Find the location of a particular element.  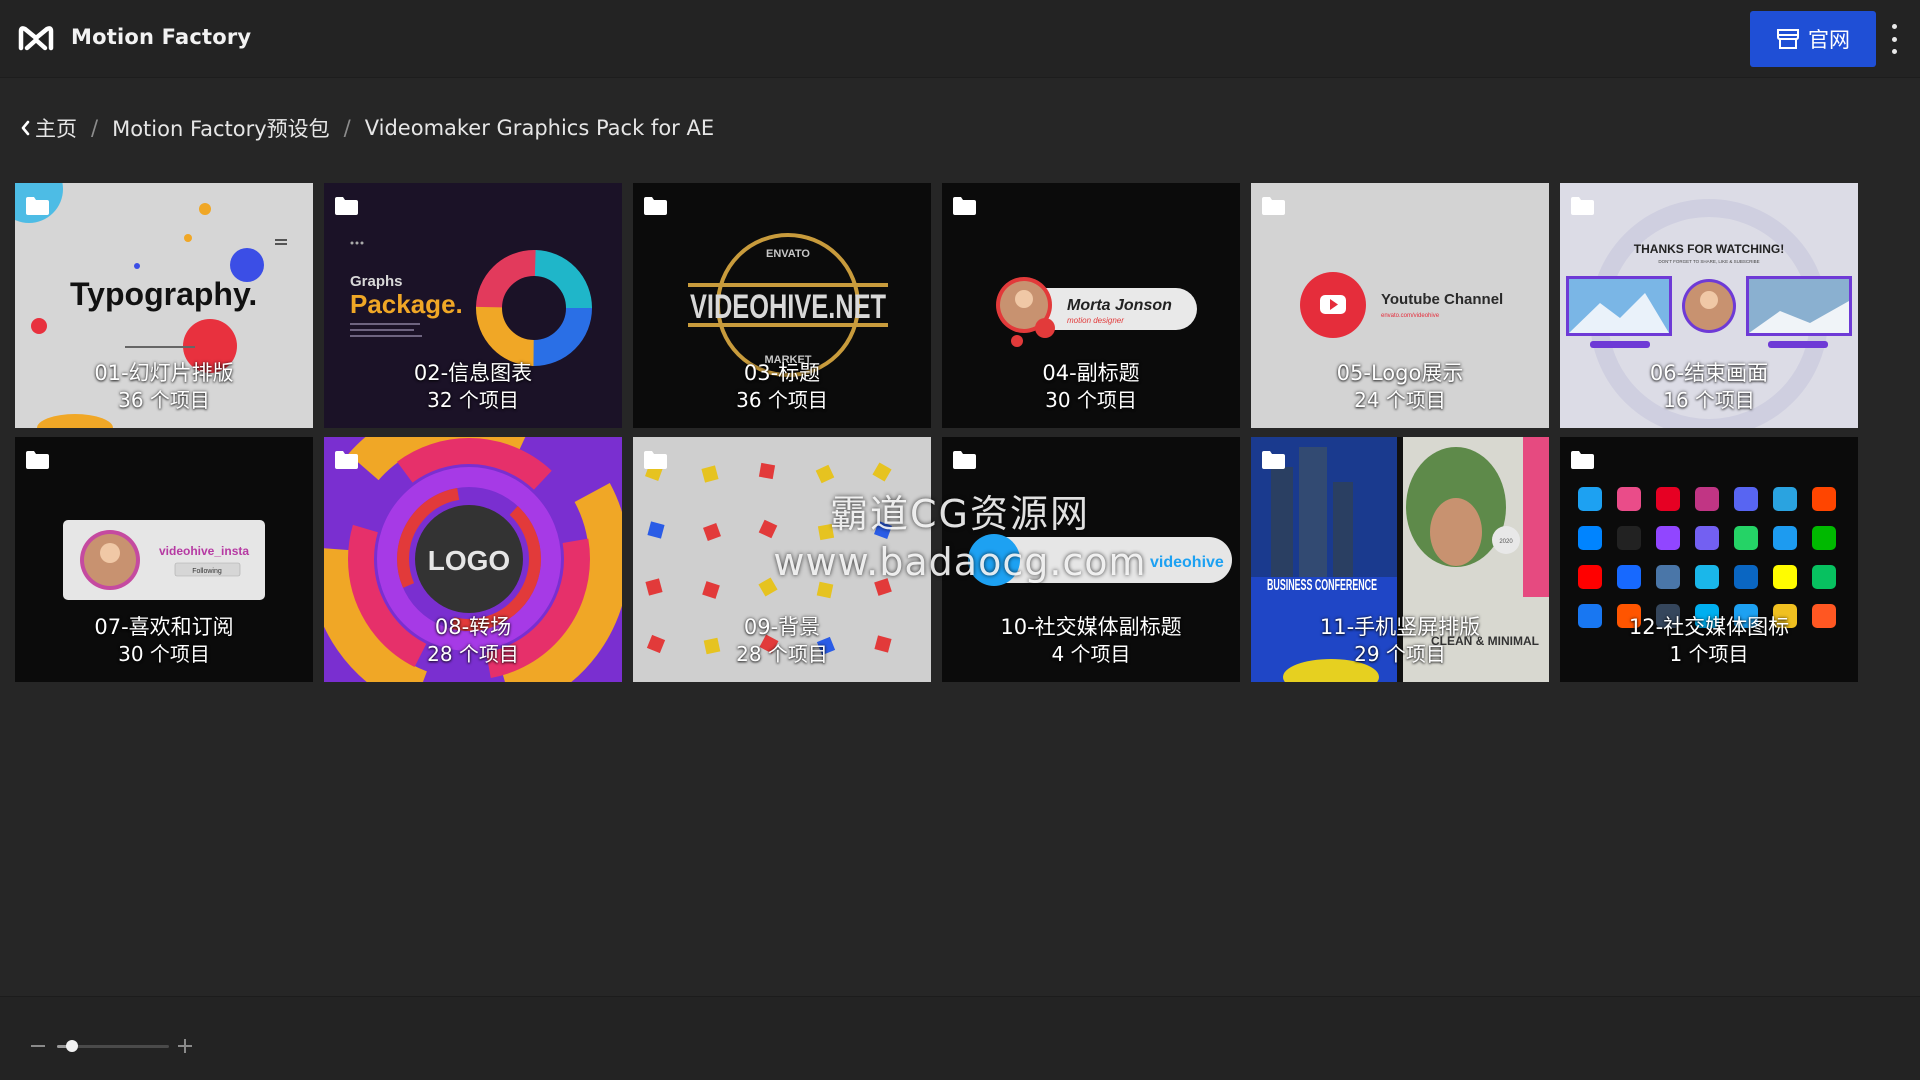

thumb-typography-text: Typography. is located at coordinates (163, 294).